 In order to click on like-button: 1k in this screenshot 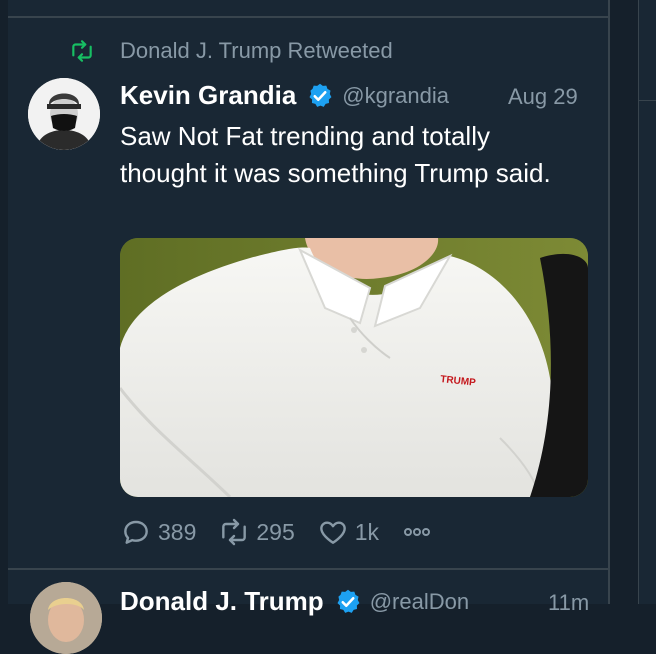, I will do `click(348, 532)`.